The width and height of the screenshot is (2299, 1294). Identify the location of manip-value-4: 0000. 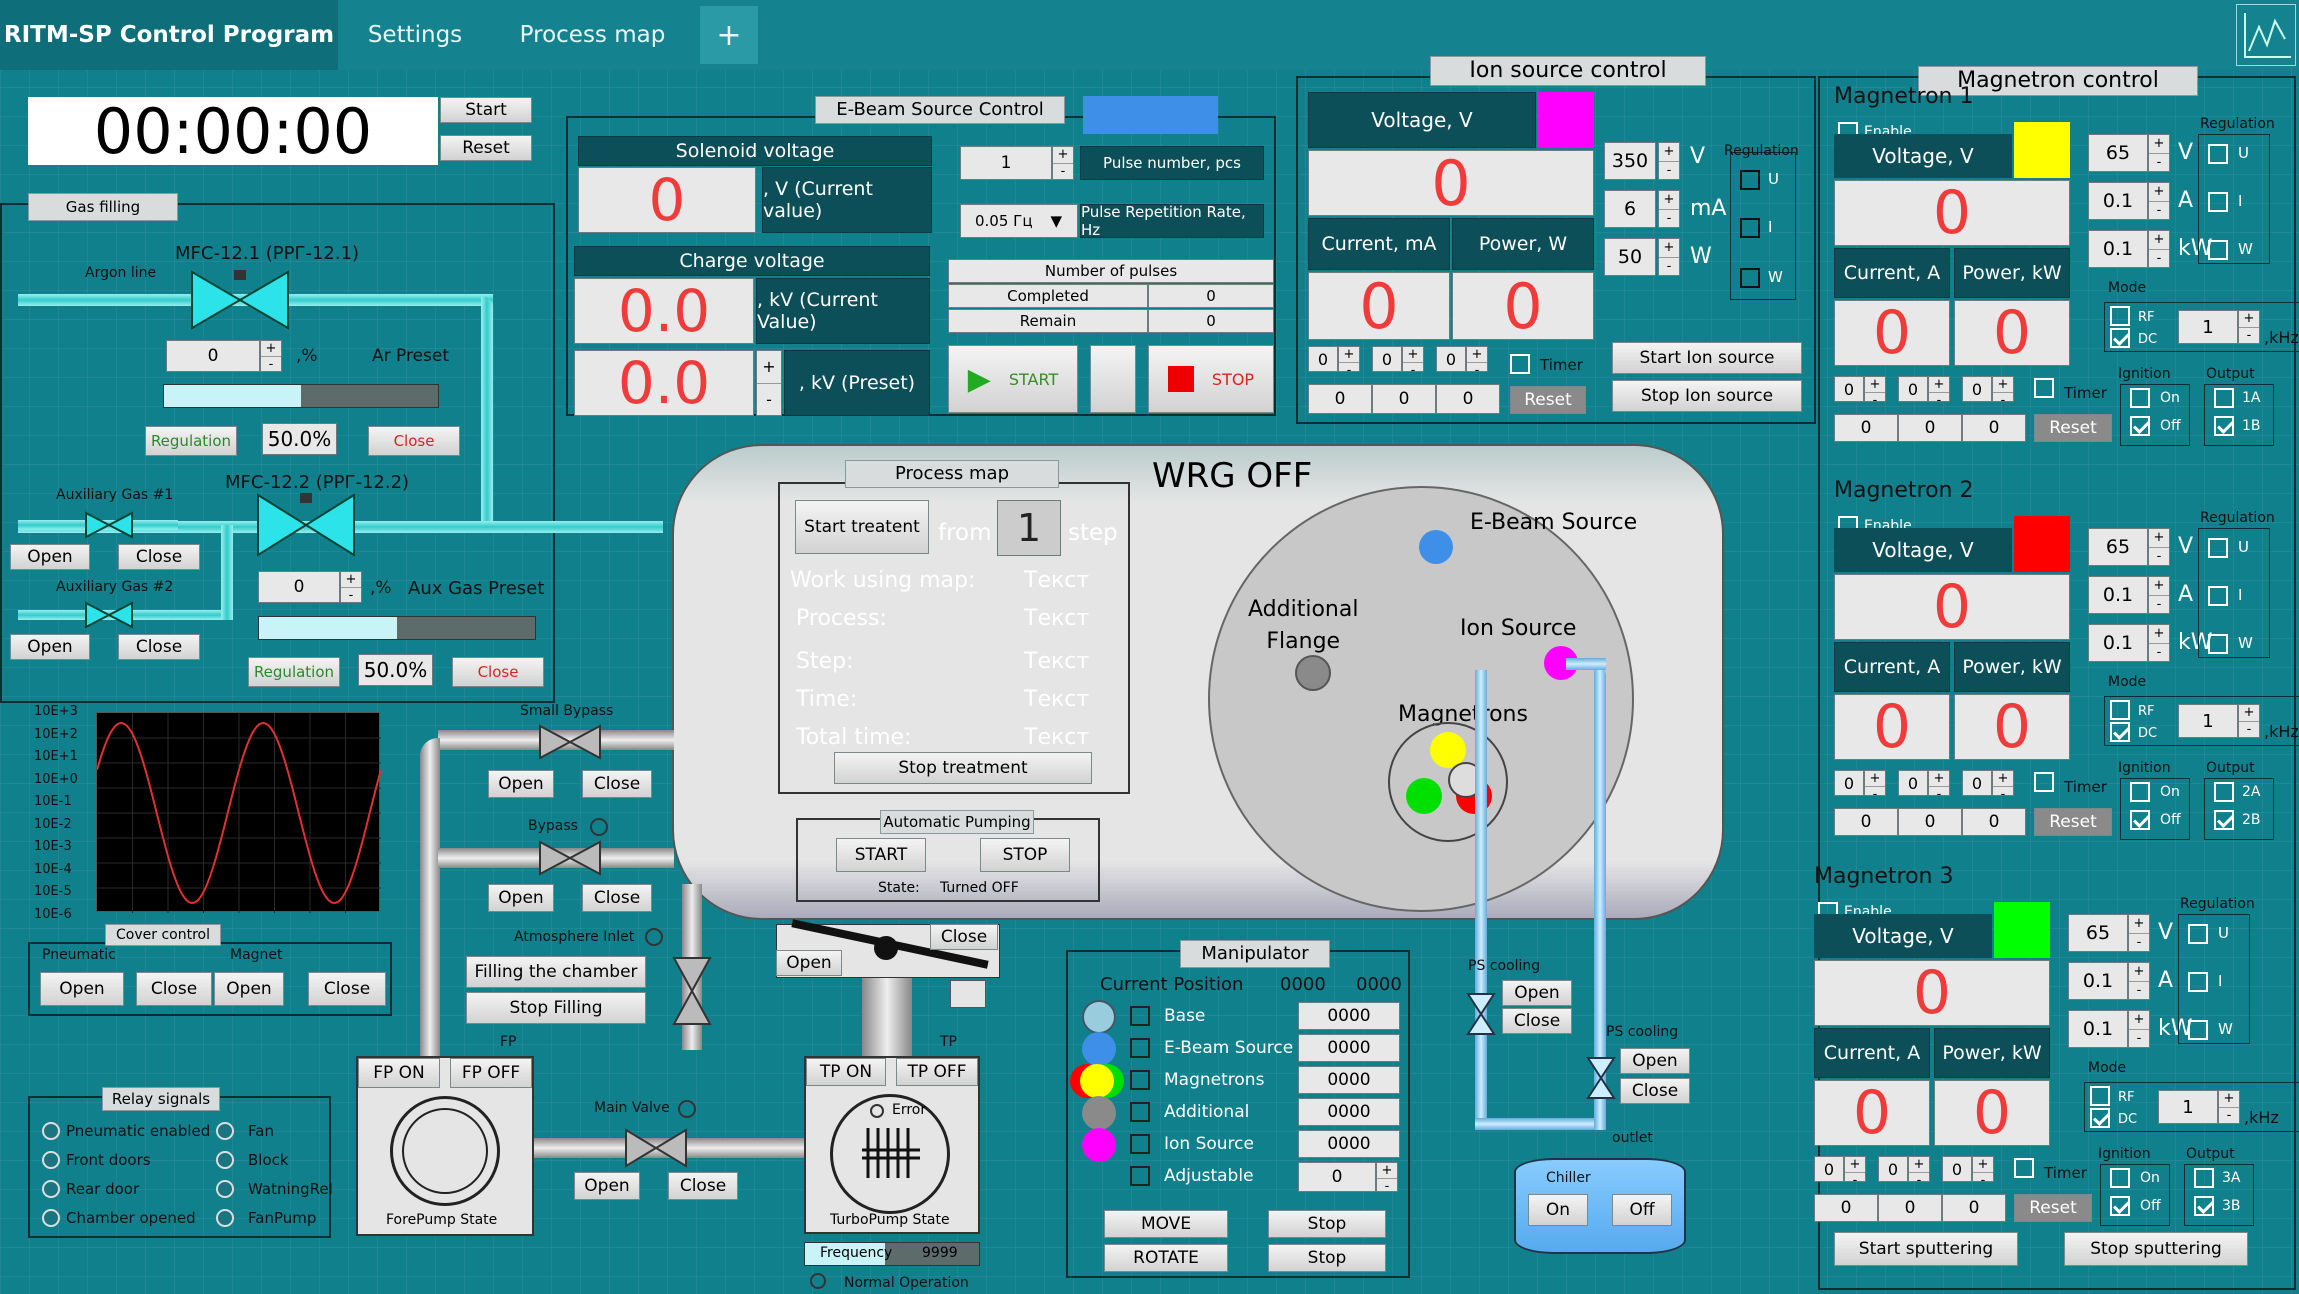
(1349, 1144).